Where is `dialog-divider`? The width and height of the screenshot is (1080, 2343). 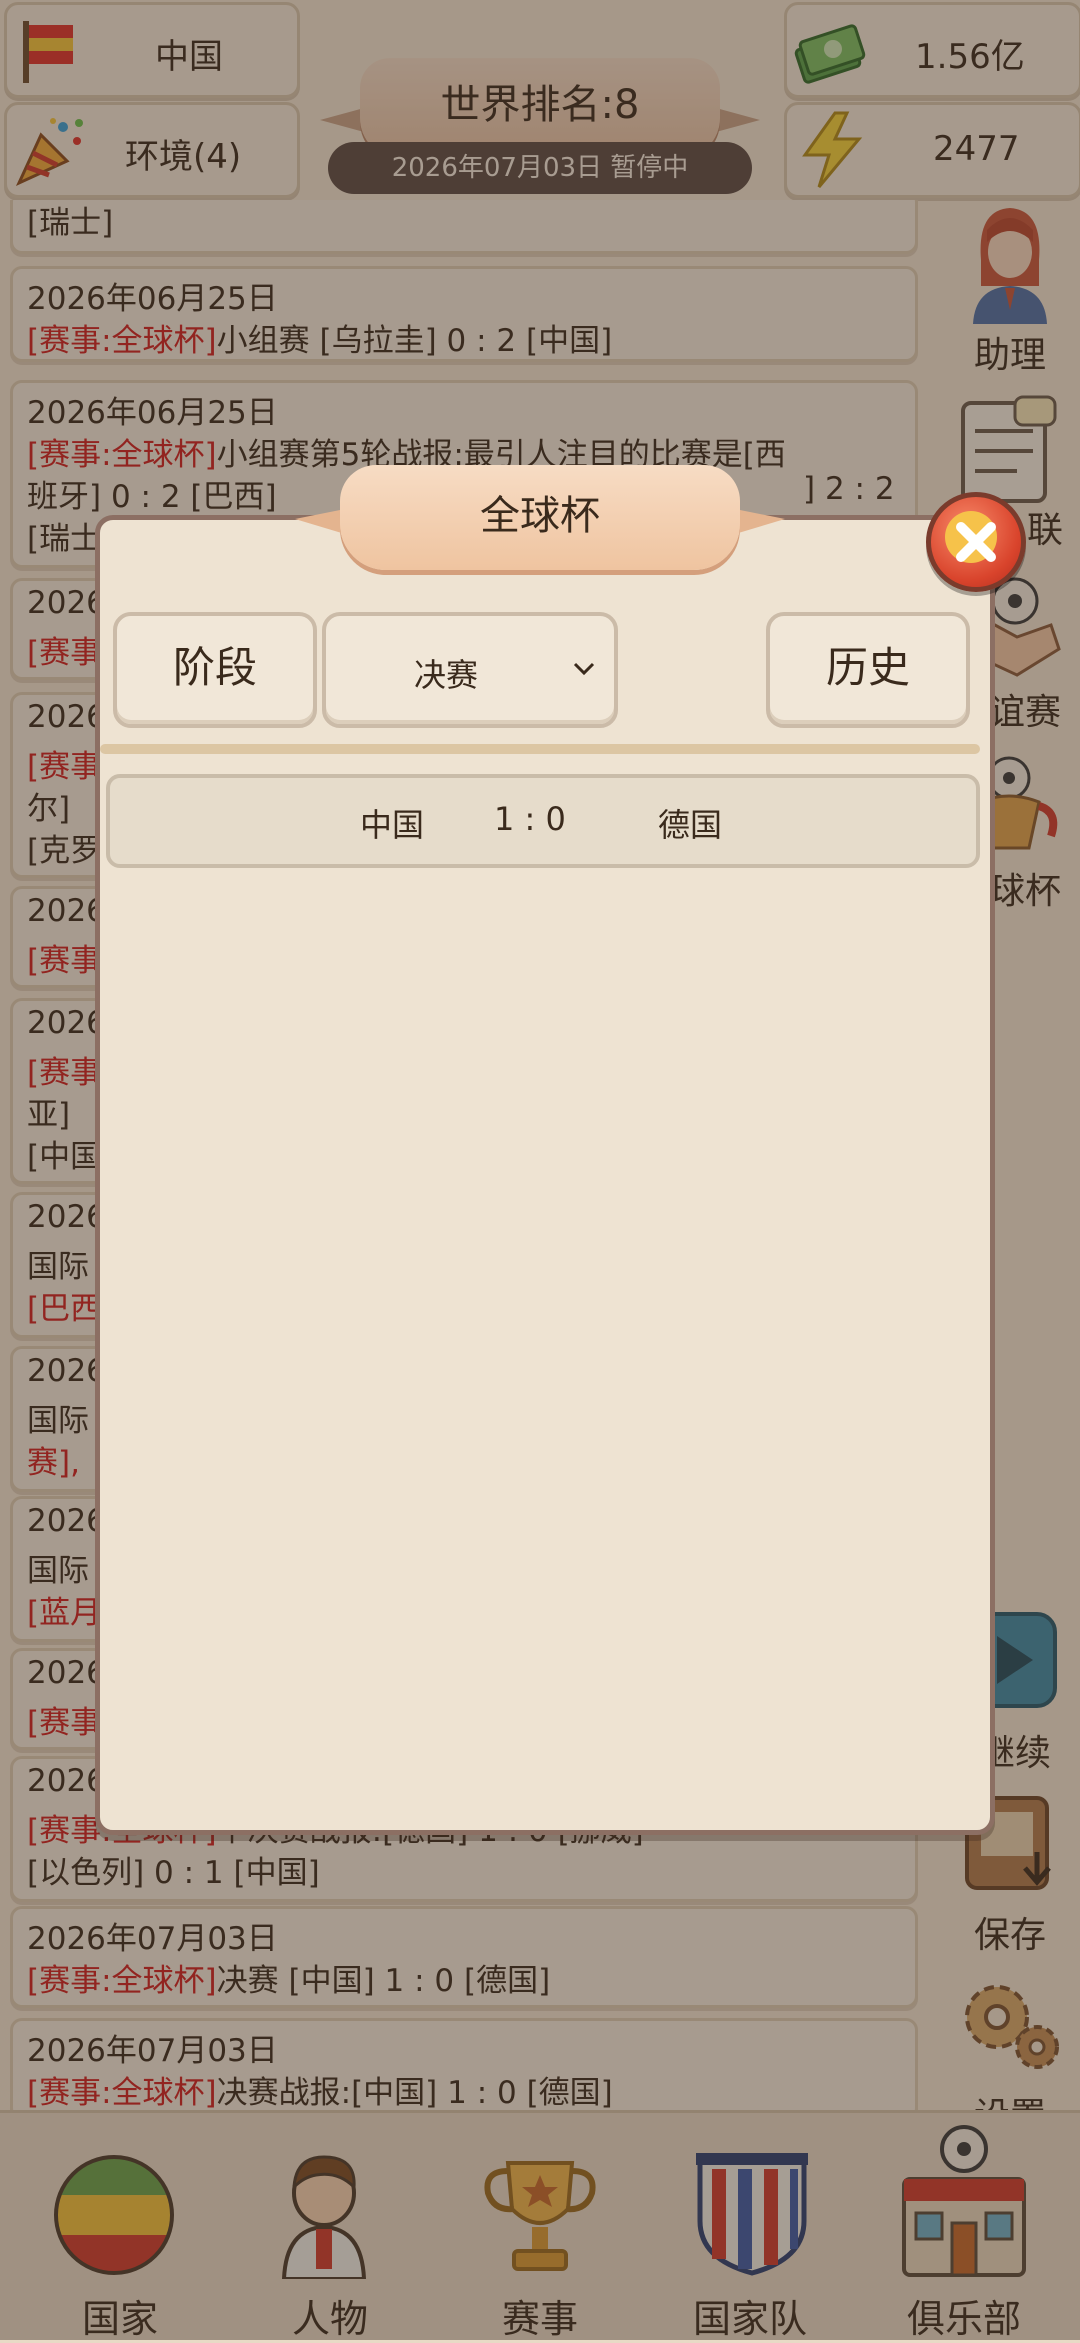 dialog-divider is located at coordinates (540, 749).